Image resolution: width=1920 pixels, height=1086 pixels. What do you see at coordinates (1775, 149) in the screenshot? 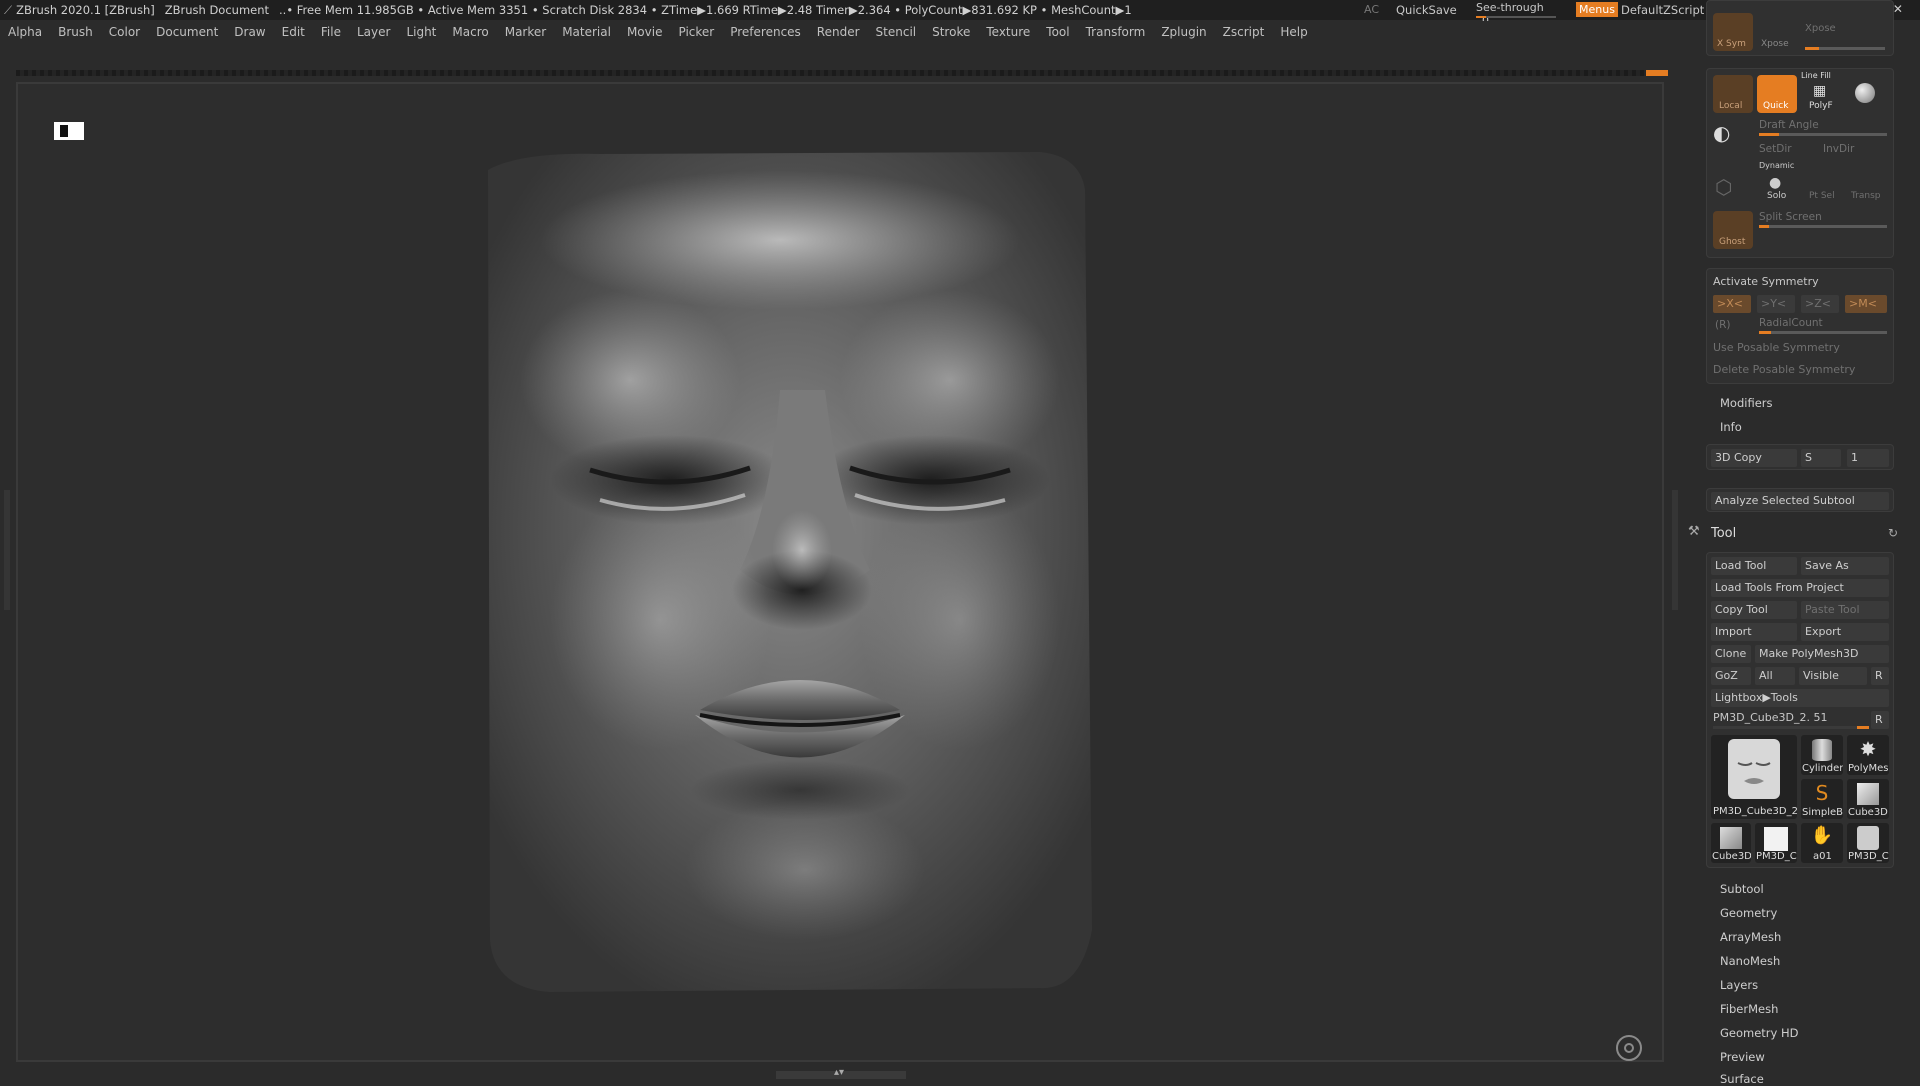
I see `setdir-button: SetDir` at bounding box center [1775, 149].